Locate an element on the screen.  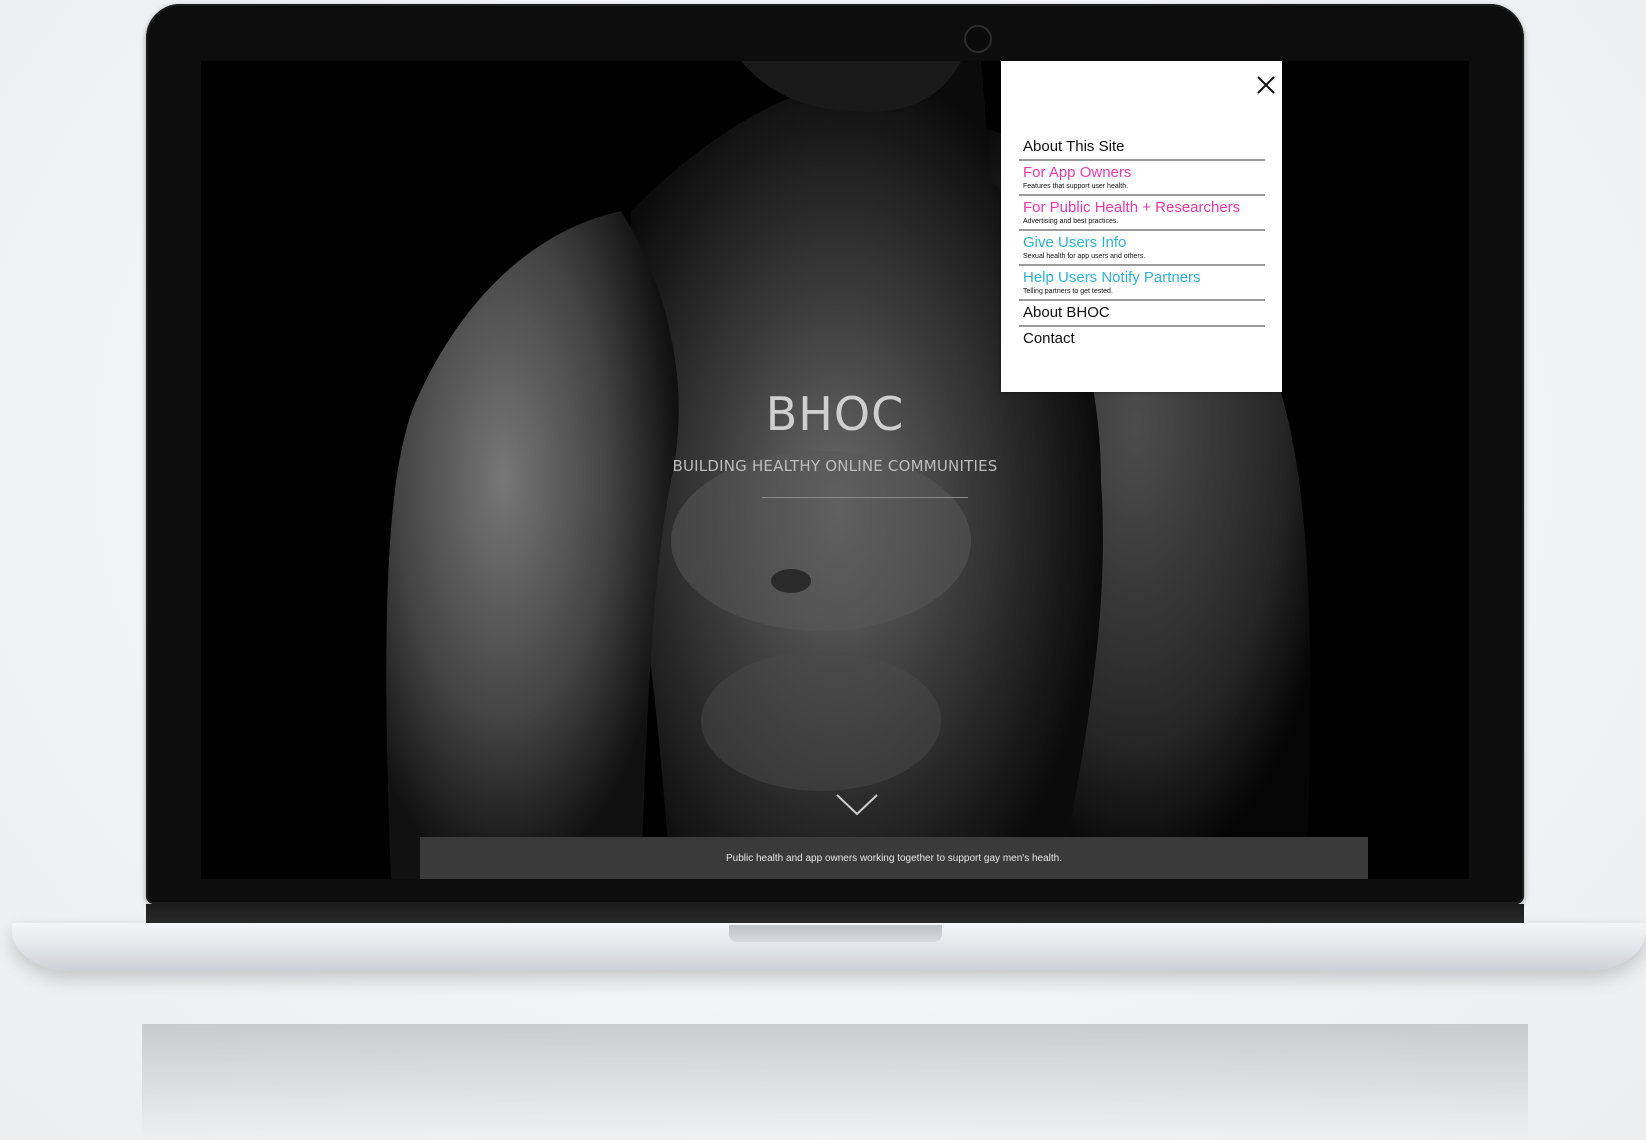
menu-item-label: Contact is located at coordinates (1049, 338).